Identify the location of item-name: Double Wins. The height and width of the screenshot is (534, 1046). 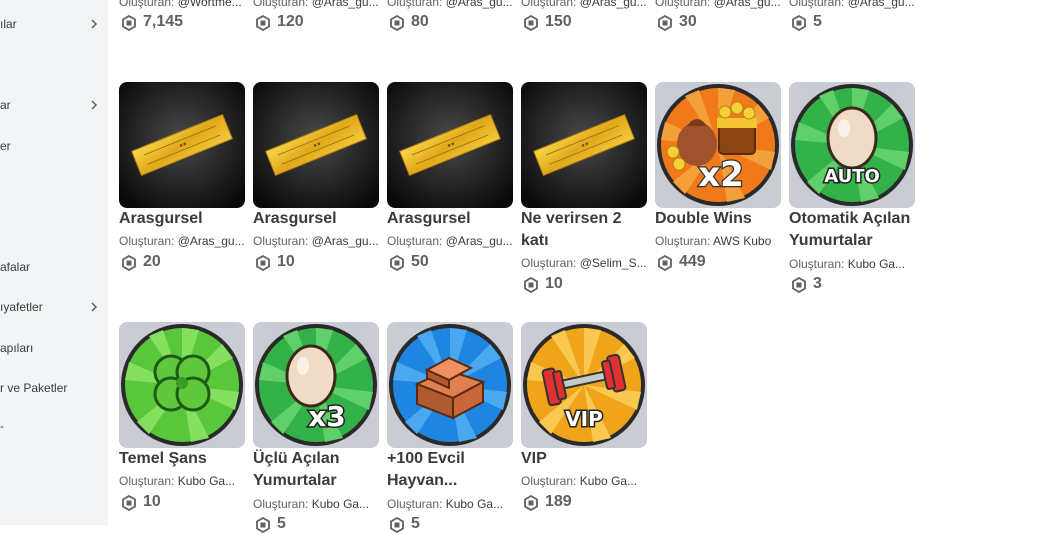
(718, 219).